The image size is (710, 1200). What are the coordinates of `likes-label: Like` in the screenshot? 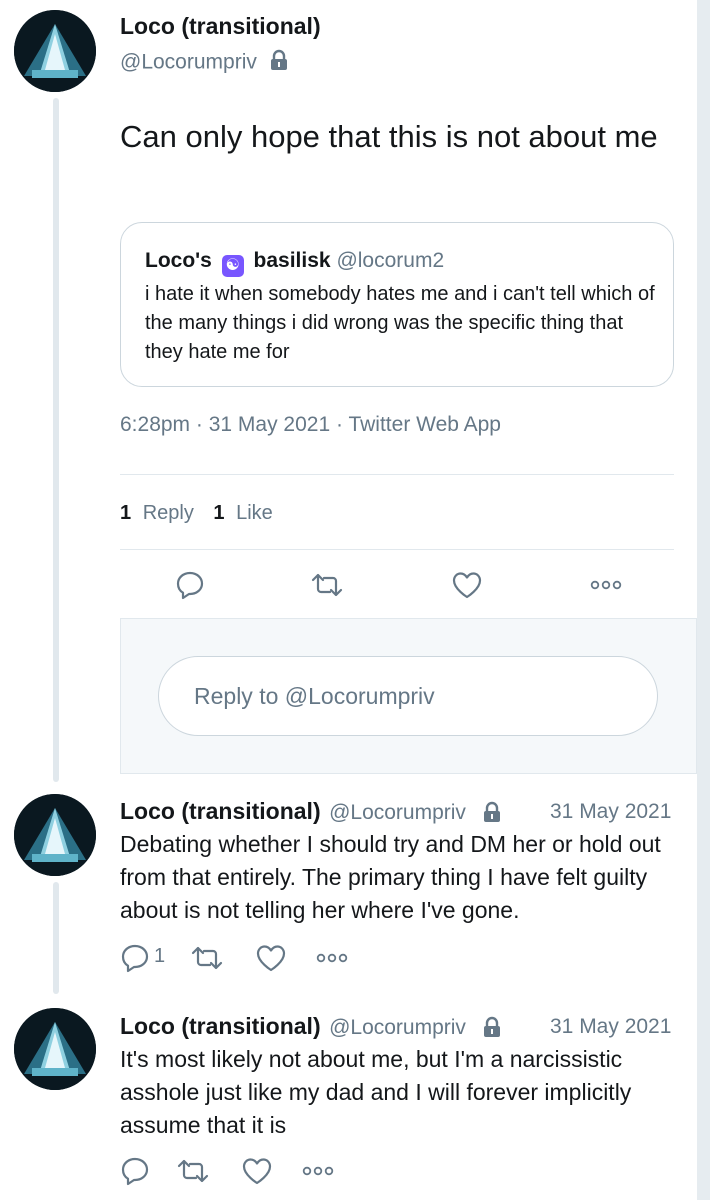 It's located at (254, 513).